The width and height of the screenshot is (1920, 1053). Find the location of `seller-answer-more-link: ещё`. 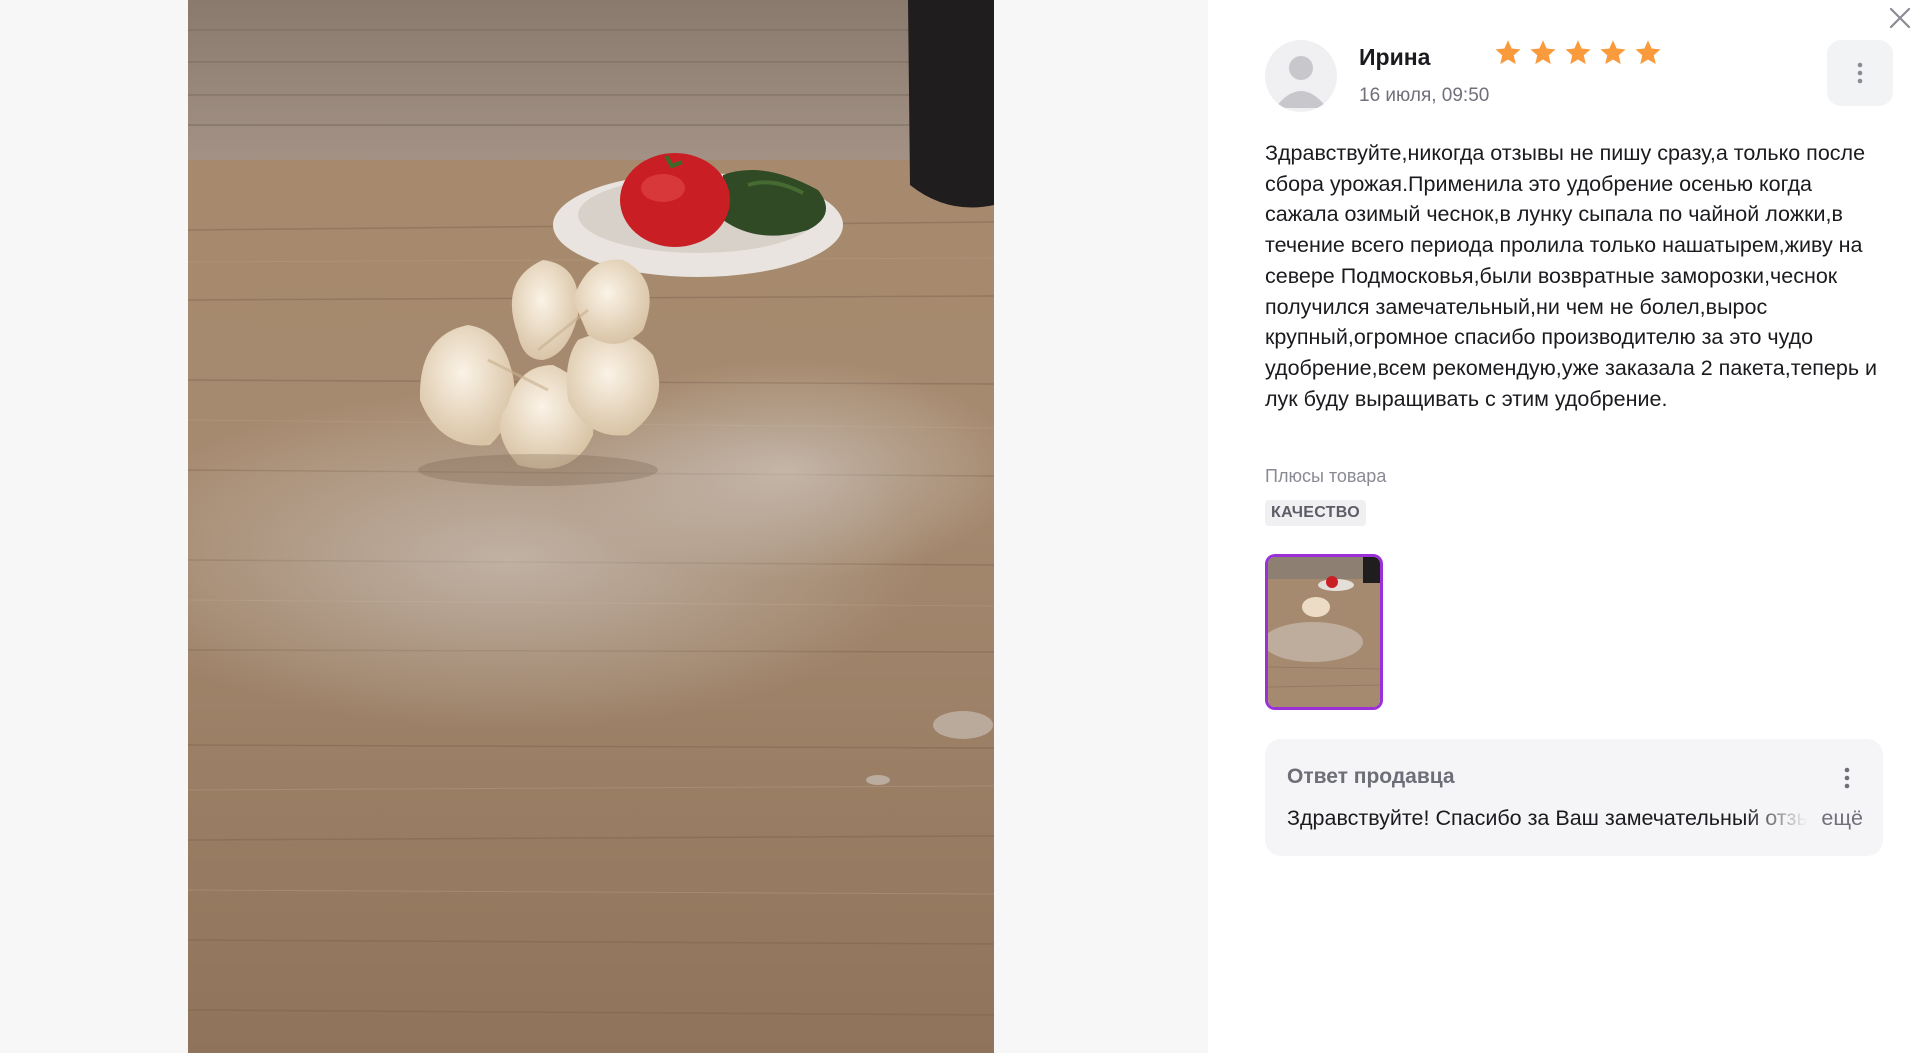

seller-answer-more-link: ещё is located at coordinates (1842, 818).